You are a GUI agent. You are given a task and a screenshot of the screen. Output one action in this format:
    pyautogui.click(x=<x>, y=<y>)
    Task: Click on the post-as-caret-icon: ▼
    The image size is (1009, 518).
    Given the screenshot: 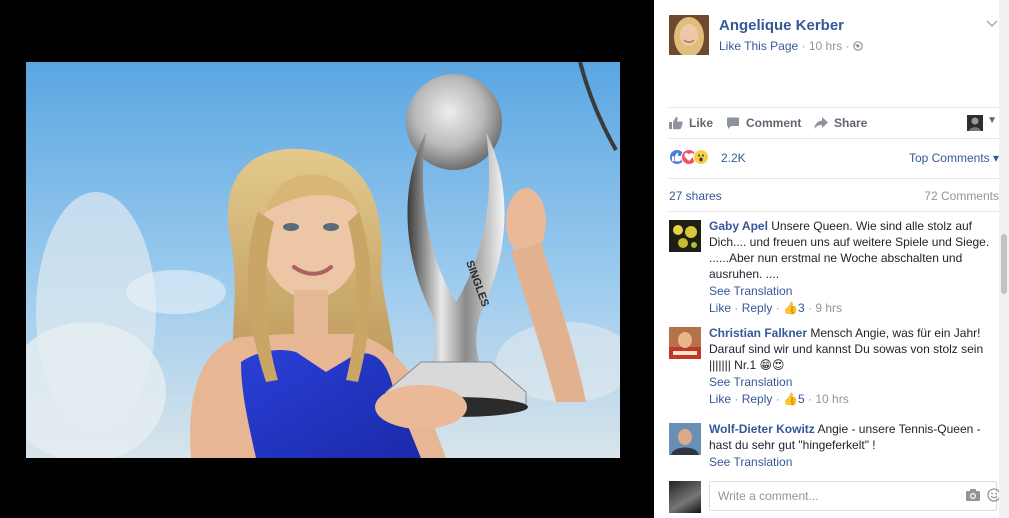 What is the action you would take?
    pyautogui.click(x=992, y=120)
    